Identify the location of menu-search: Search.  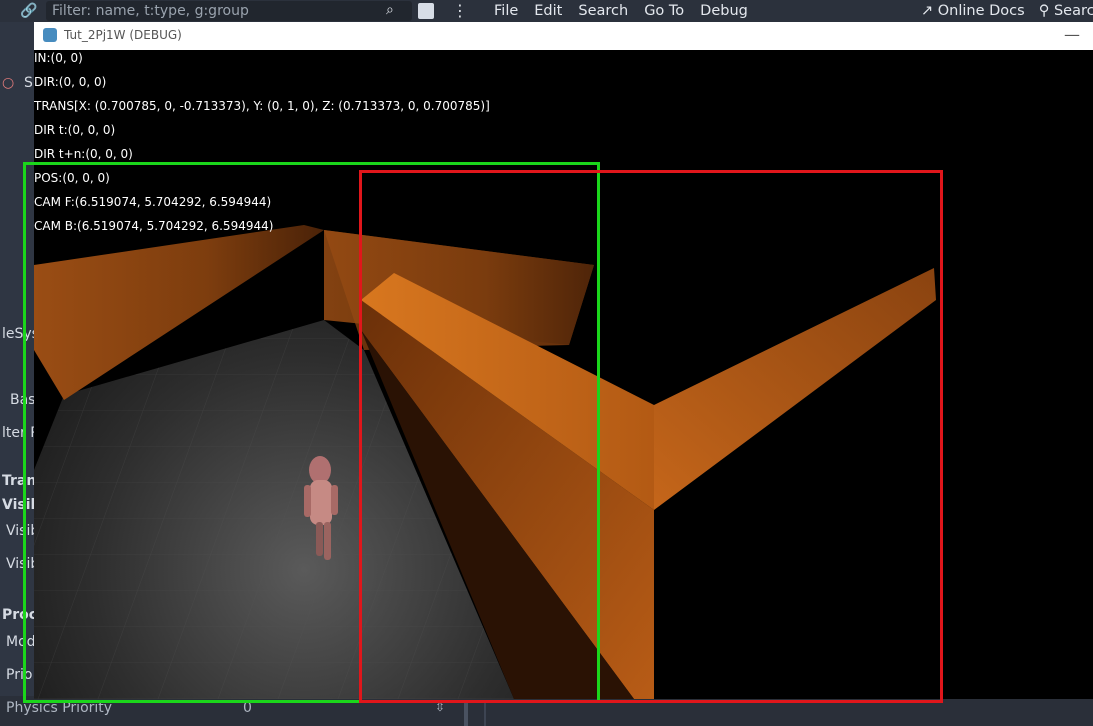
(608, 11).